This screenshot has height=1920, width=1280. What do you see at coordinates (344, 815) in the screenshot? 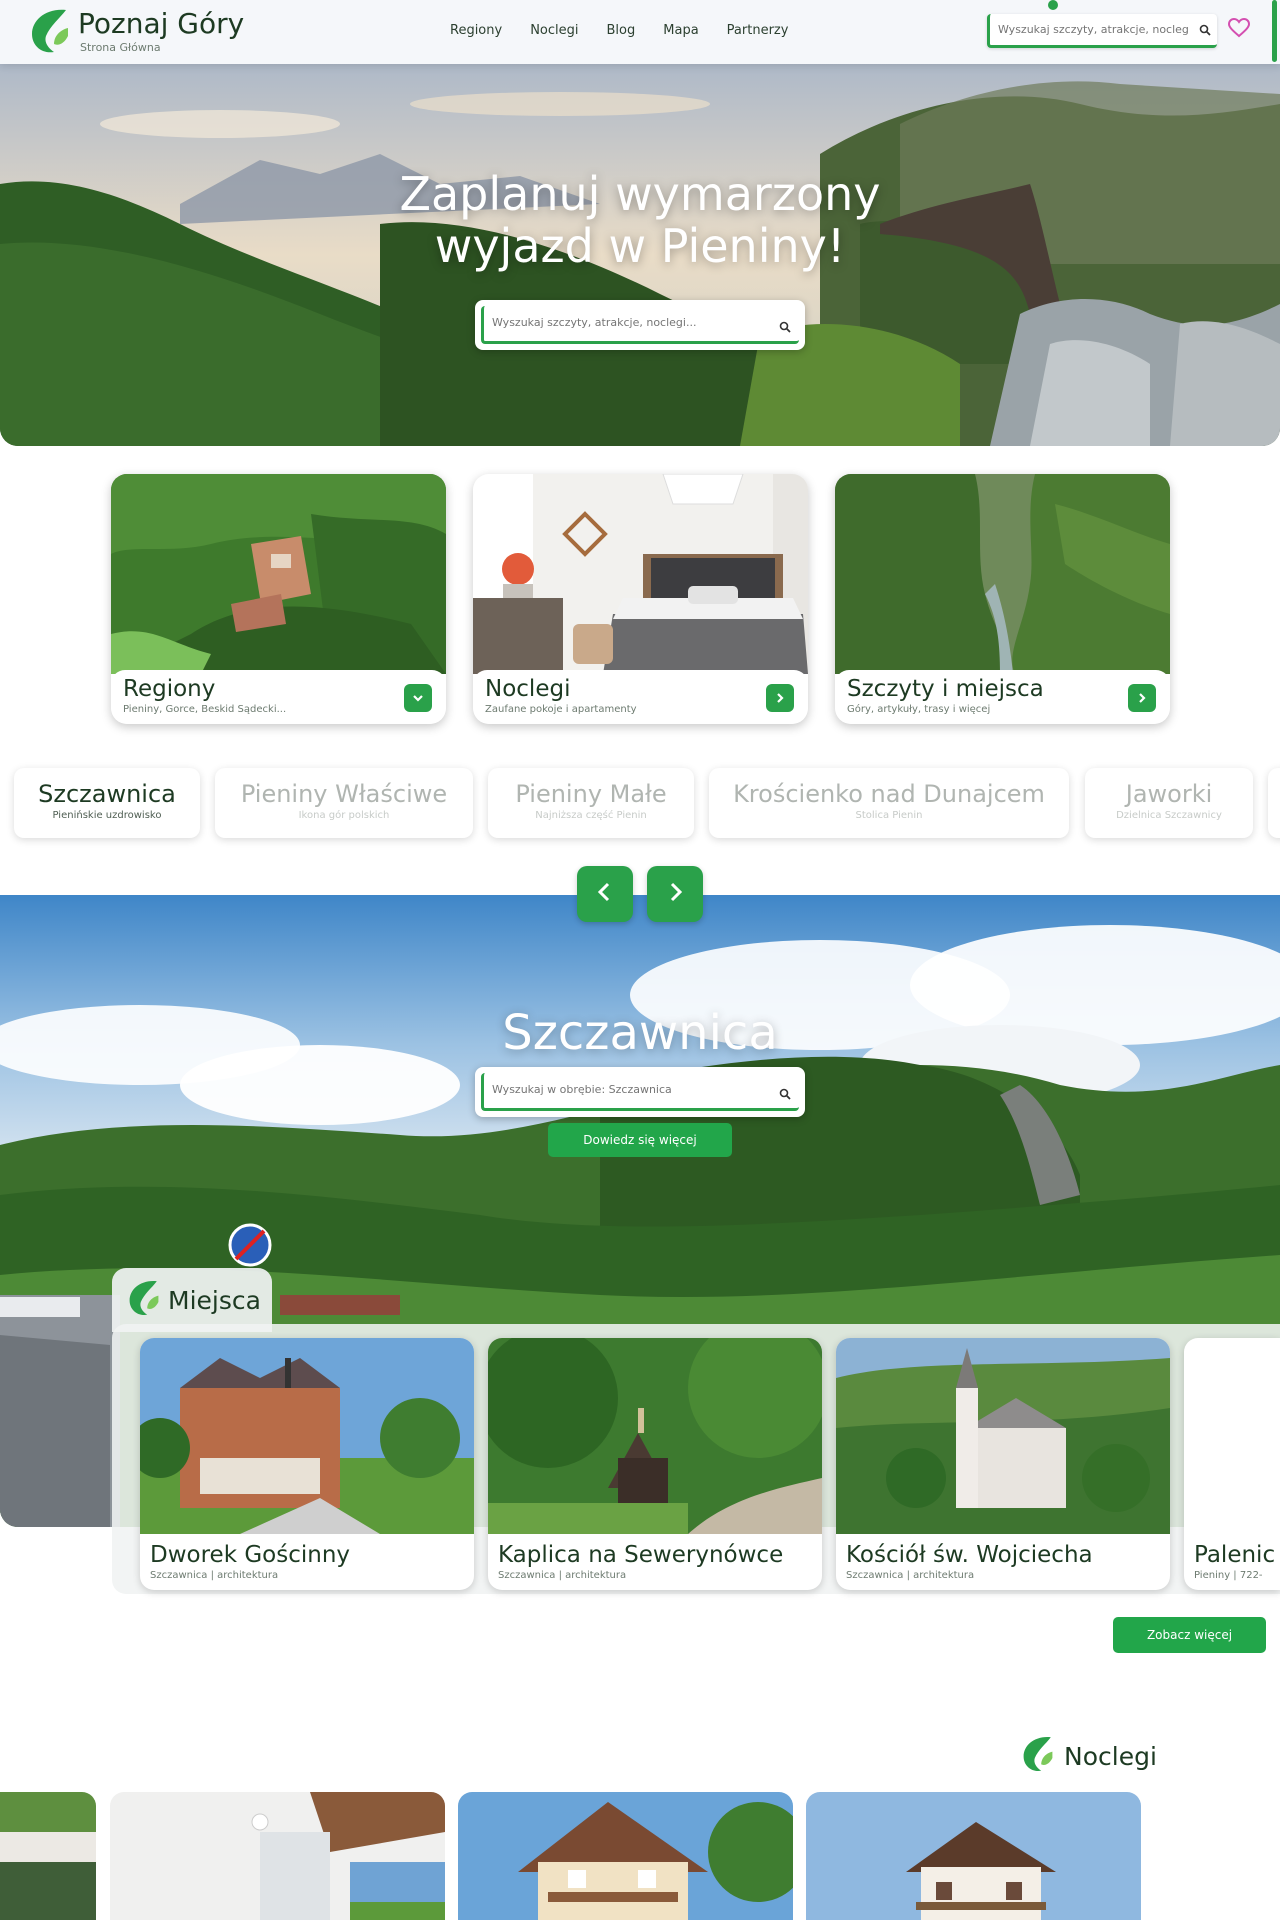
I see `tab-subtitle: Ikona gór polskich` at bounding box center [344, 815].